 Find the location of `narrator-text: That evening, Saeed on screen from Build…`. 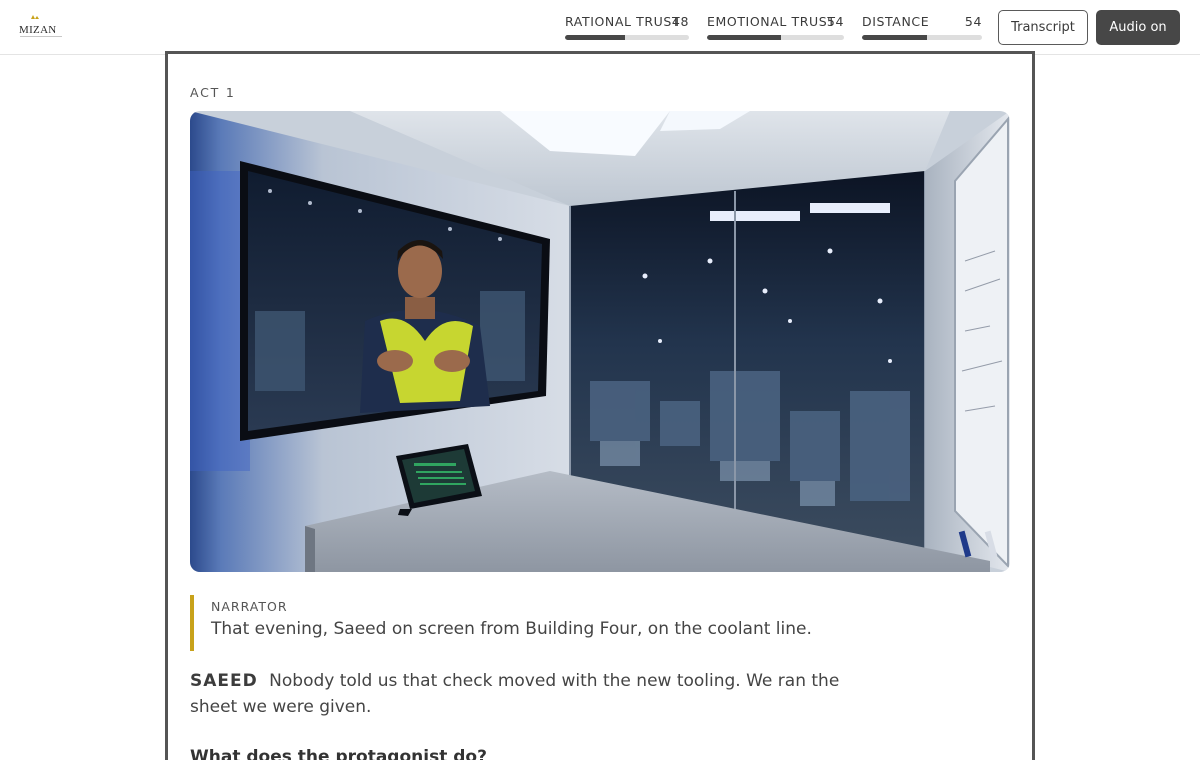

narrator-text: That evening, Saeed on screen from Build… is located at coordinates (511, 629).